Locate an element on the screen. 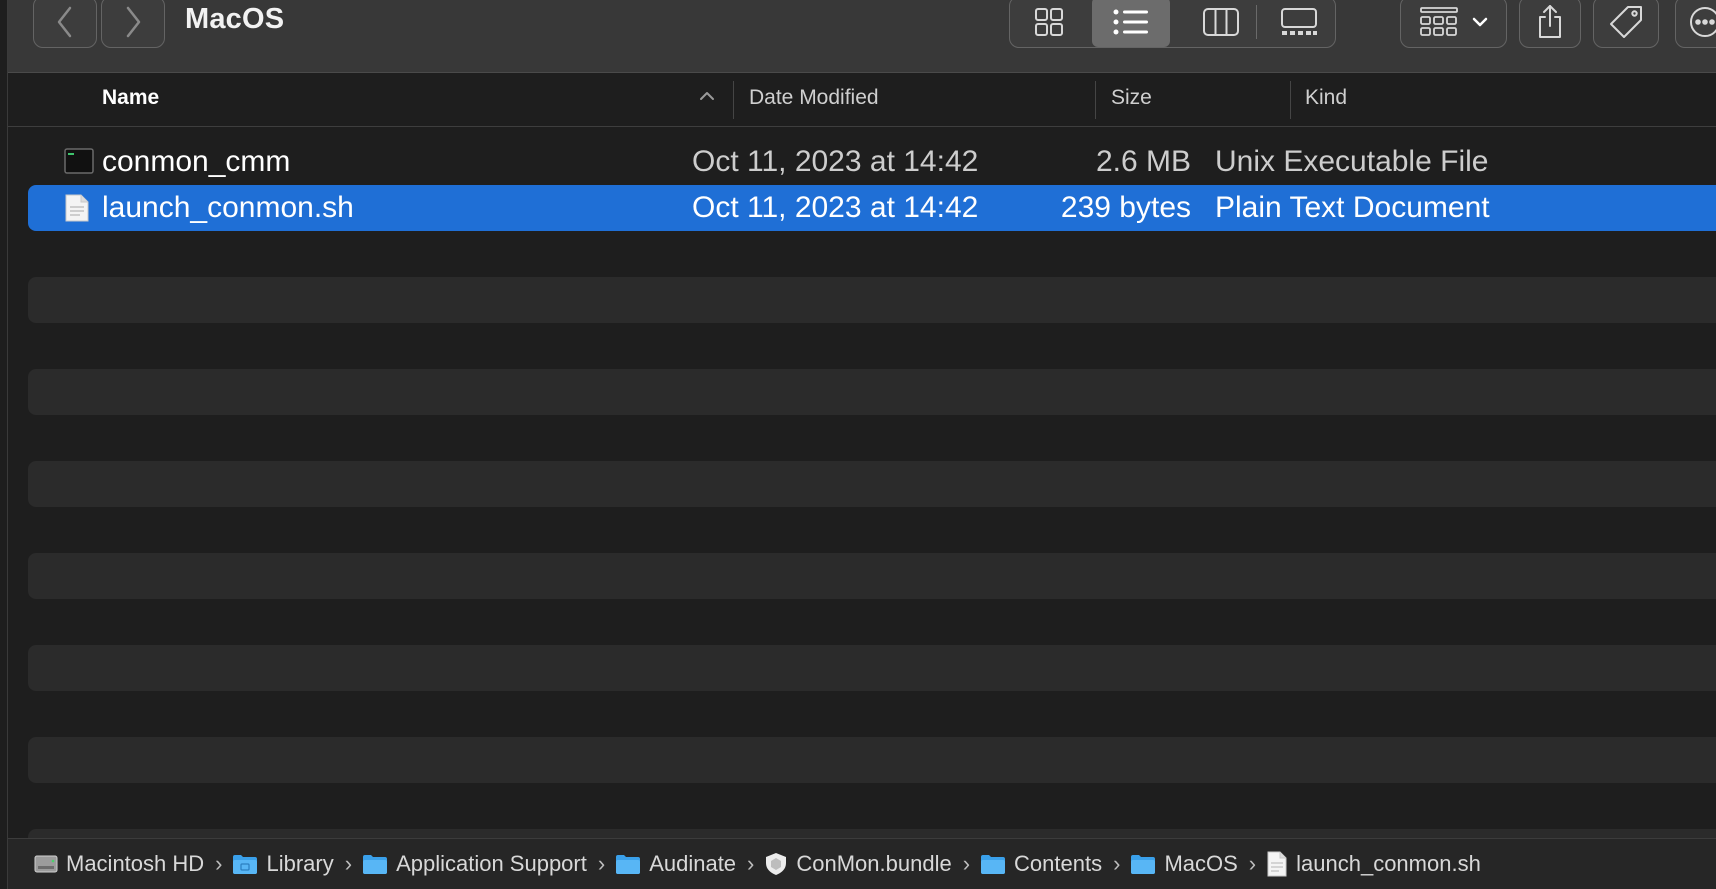  gallery-view-icon is located at coordinates (1299, 21).